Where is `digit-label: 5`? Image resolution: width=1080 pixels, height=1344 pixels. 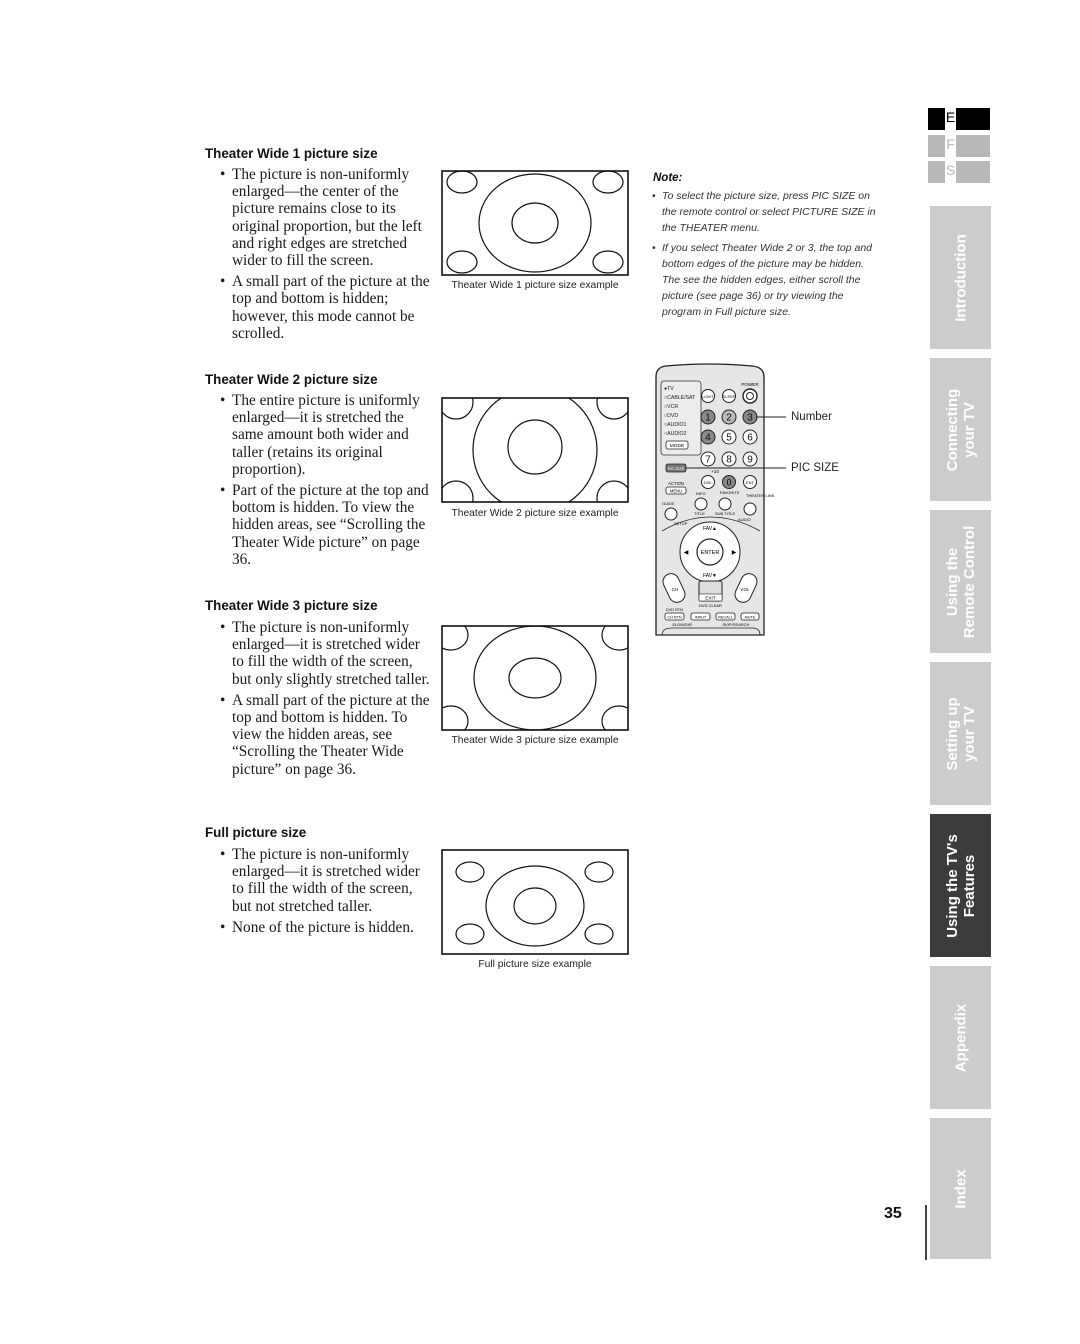
digit-label: 5 is located at coordinates (729, 438).